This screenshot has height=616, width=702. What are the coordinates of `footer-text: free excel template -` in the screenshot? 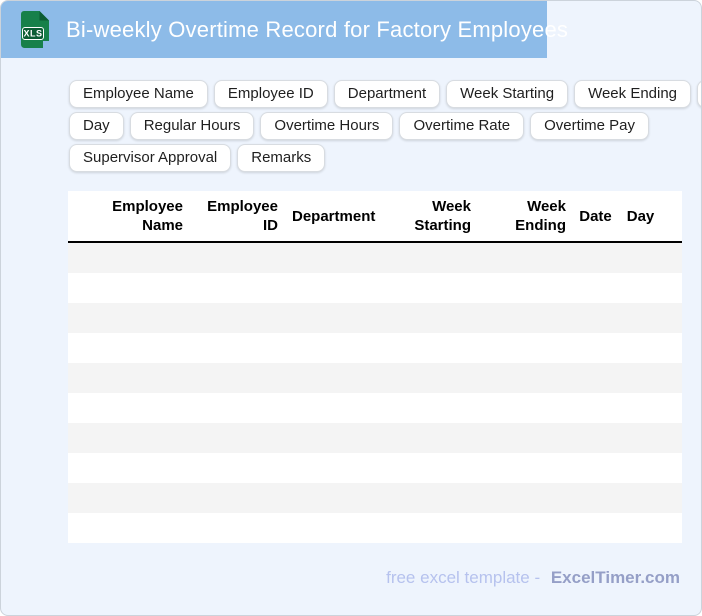 It's located at (463, 577).